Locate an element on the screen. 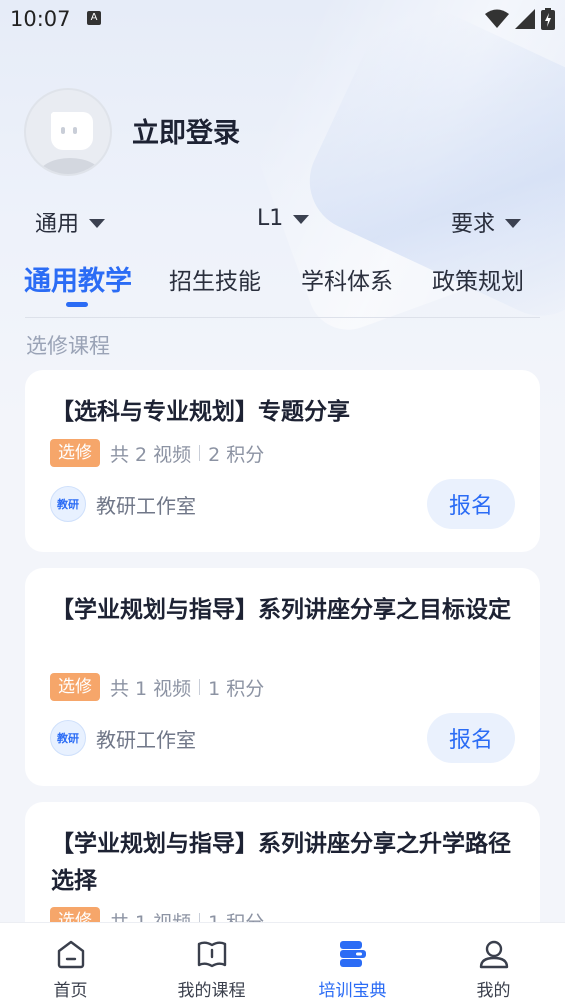 The width and height of the screenshot is (565, 1004). nav-label: 首页 is located at coordinates (70, 991).